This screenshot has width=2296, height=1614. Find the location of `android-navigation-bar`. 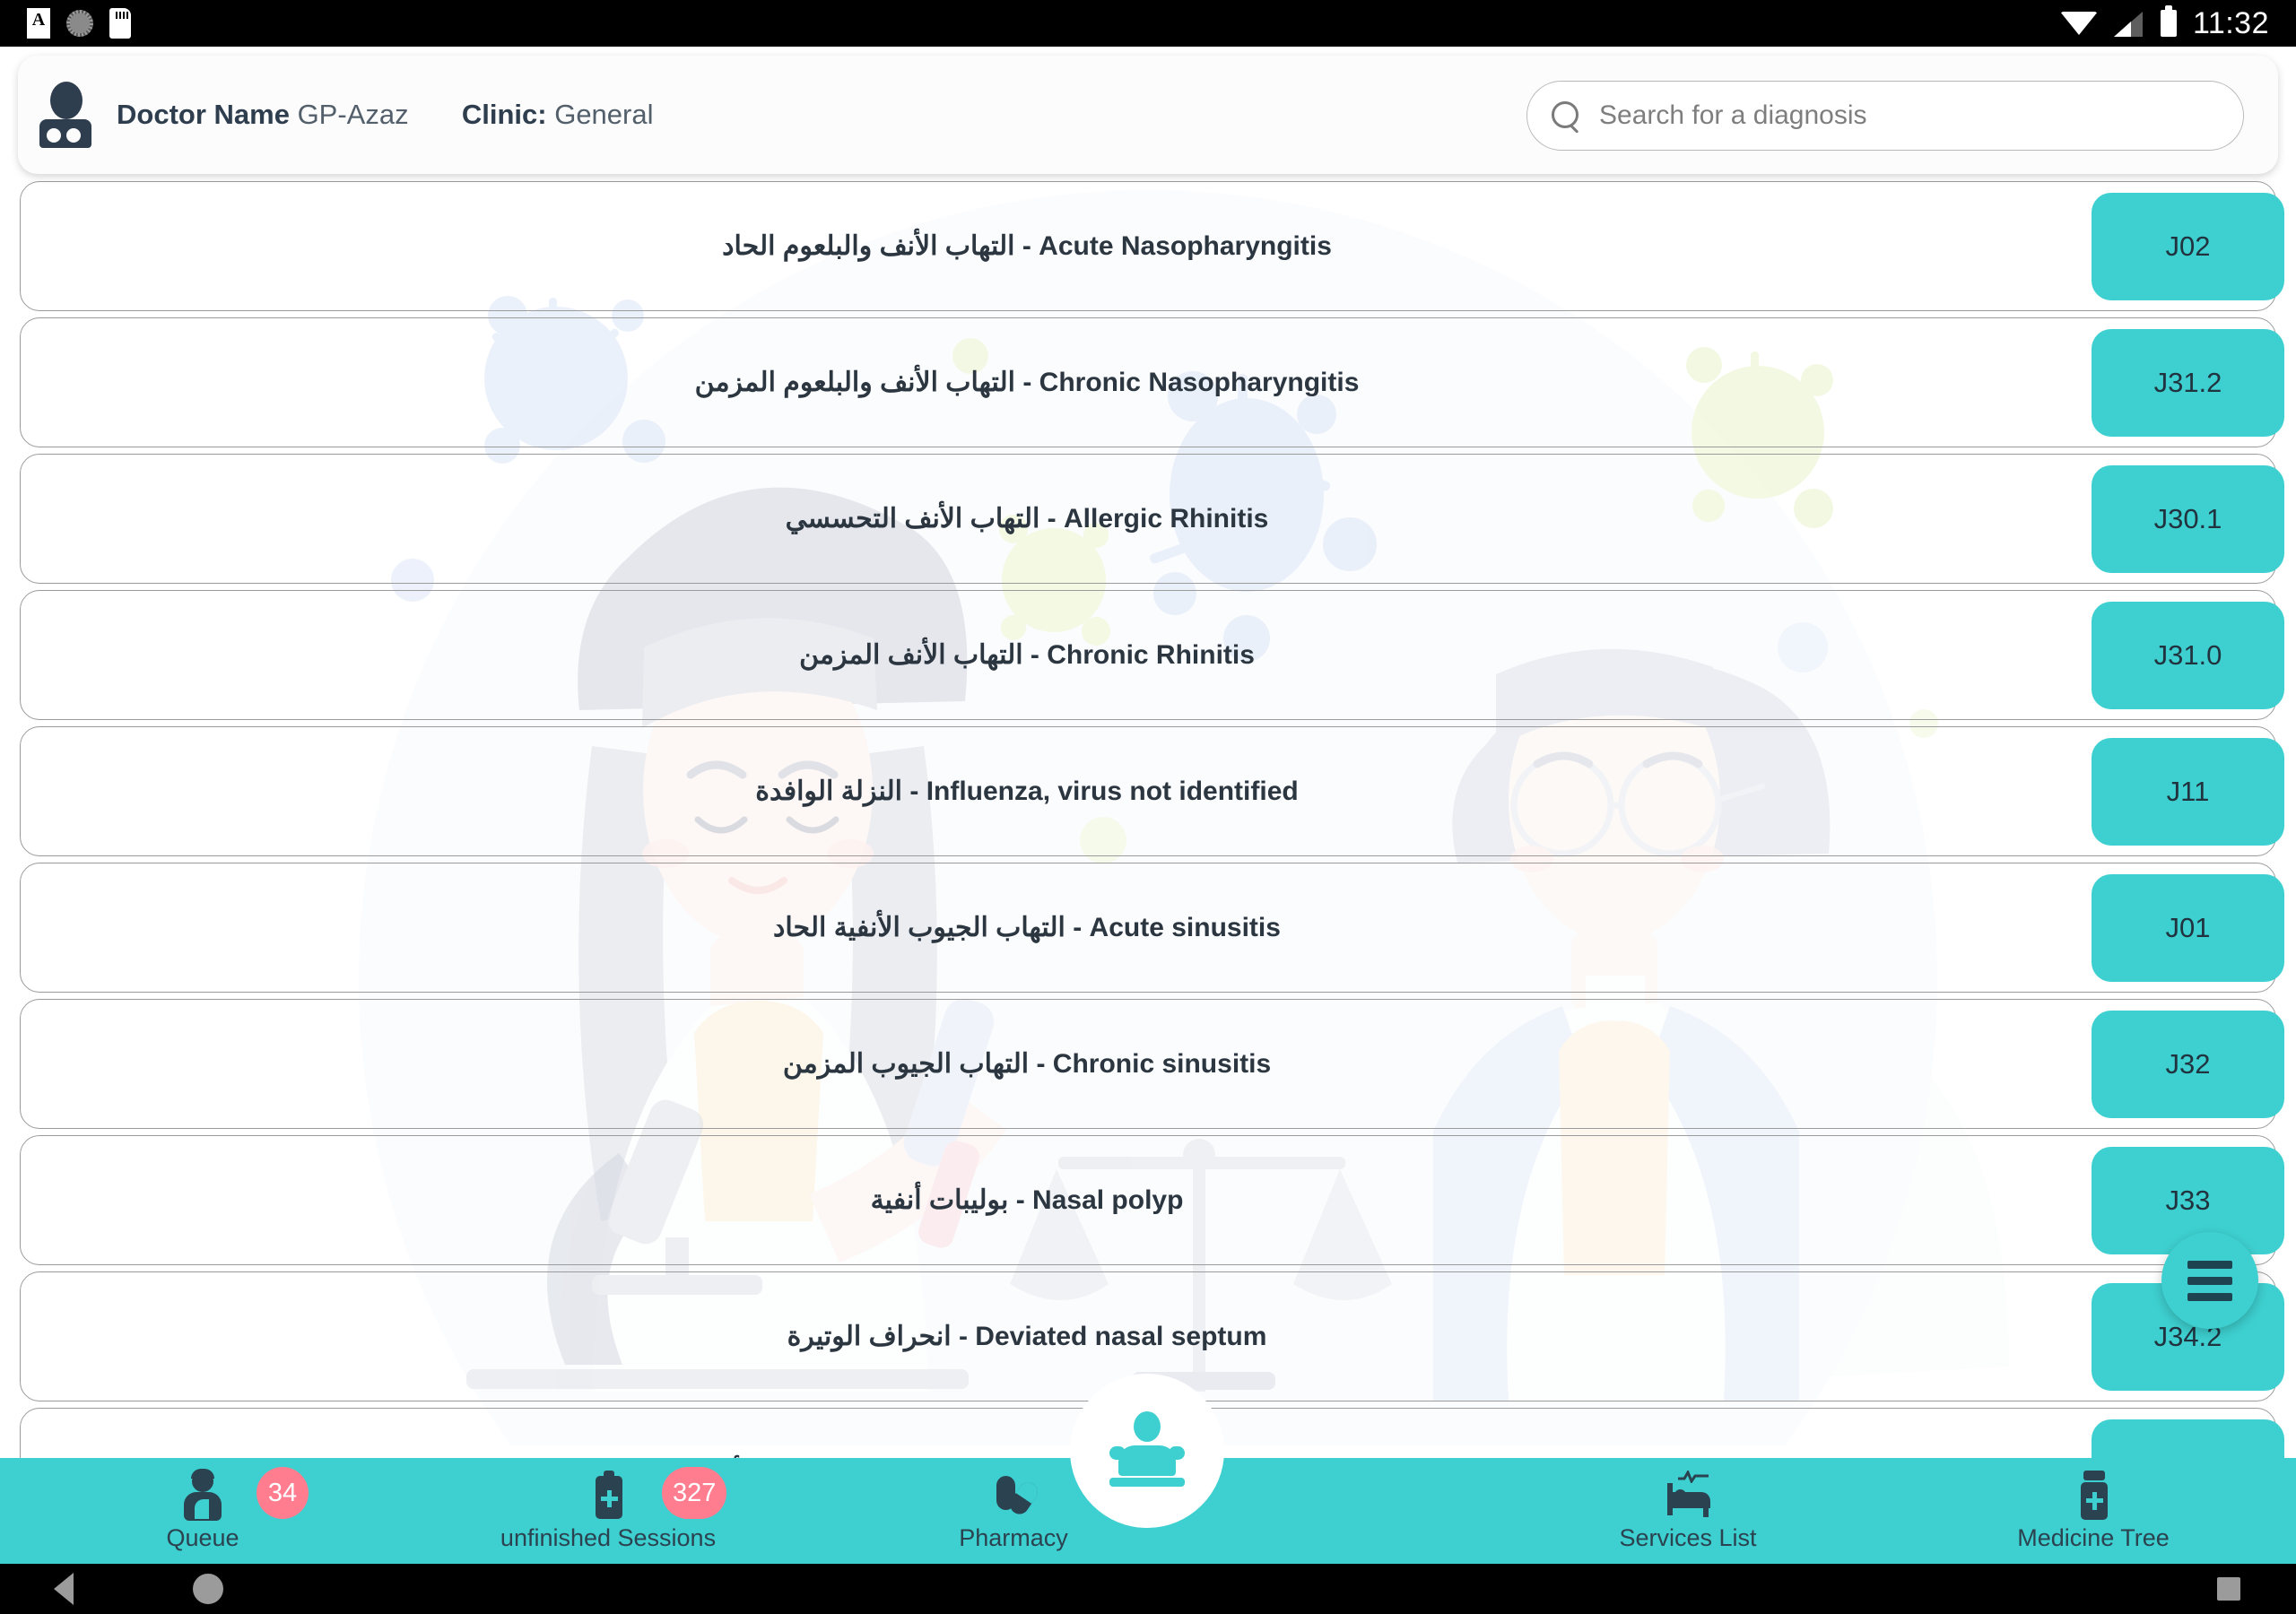

android-navigation-bar is located at coordinates (1148, 1589).